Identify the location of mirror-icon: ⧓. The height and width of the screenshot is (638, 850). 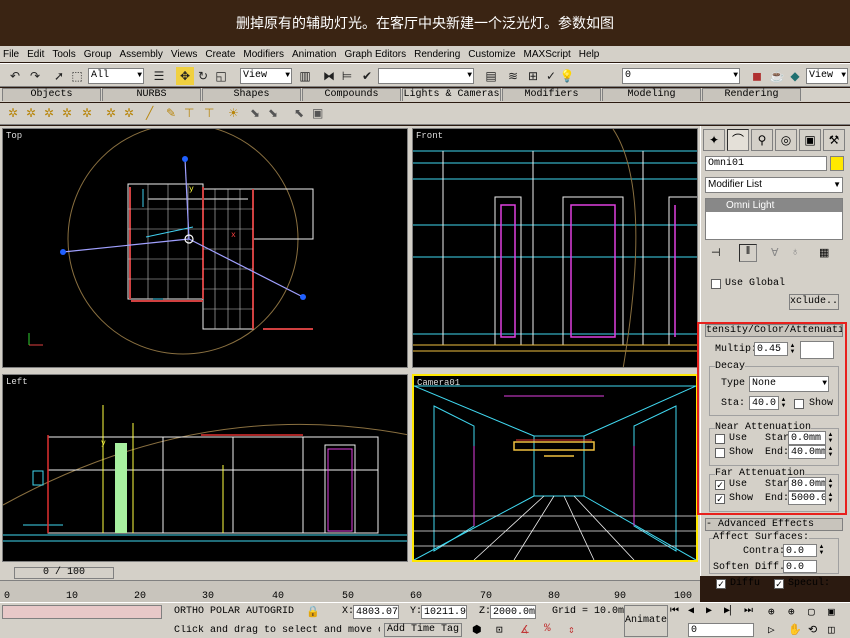
(329, 76).